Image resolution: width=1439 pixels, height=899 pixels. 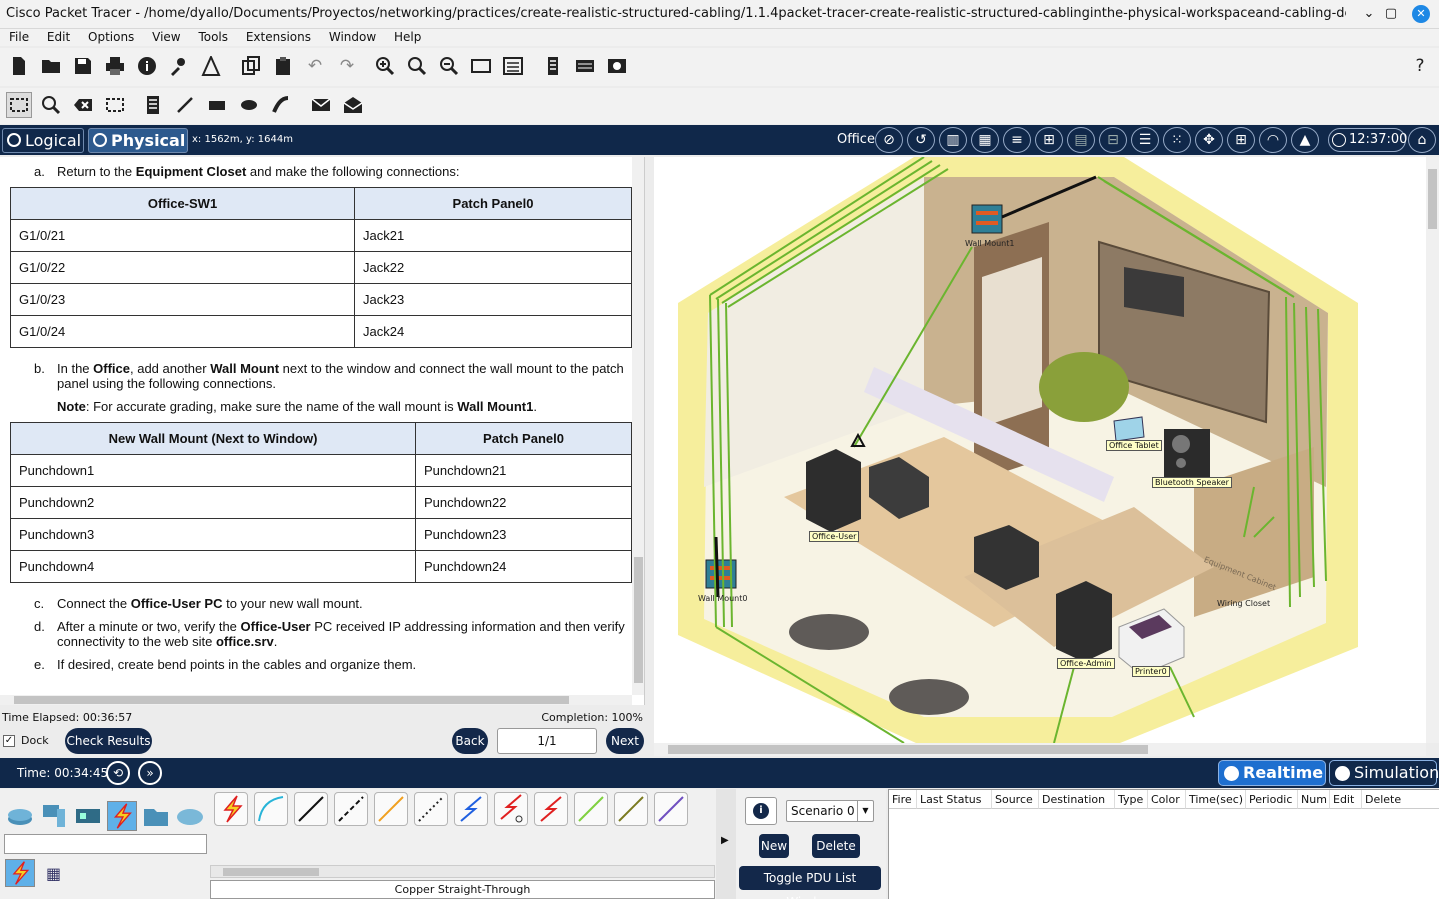 I want to click on office-admin-pc, so click(x=1084, y=621).